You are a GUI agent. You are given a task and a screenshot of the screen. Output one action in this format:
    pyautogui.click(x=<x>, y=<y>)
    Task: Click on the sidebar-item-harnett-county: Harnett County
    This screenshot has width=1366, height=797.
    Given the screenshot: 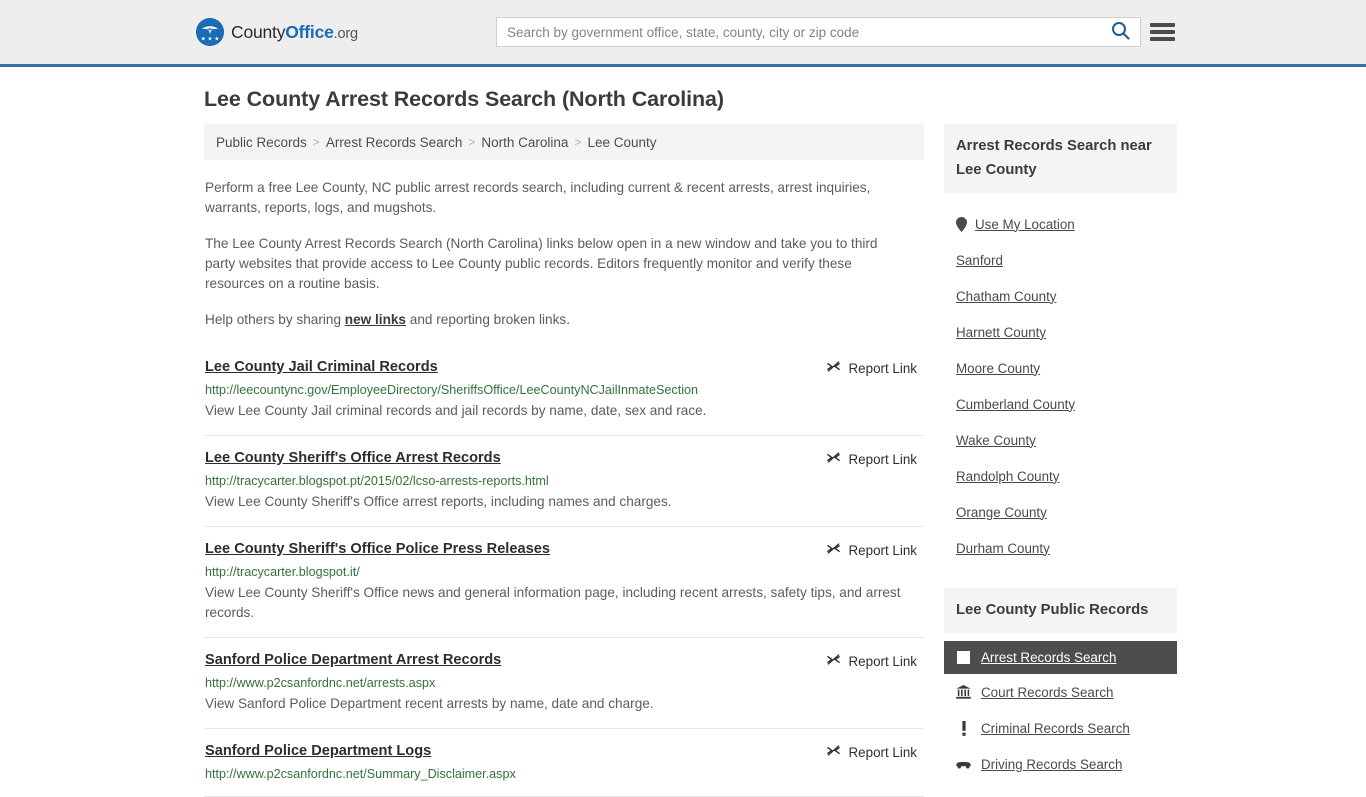 What is the action you would take?
    pyautogui.click(x=1060, y=332)
    